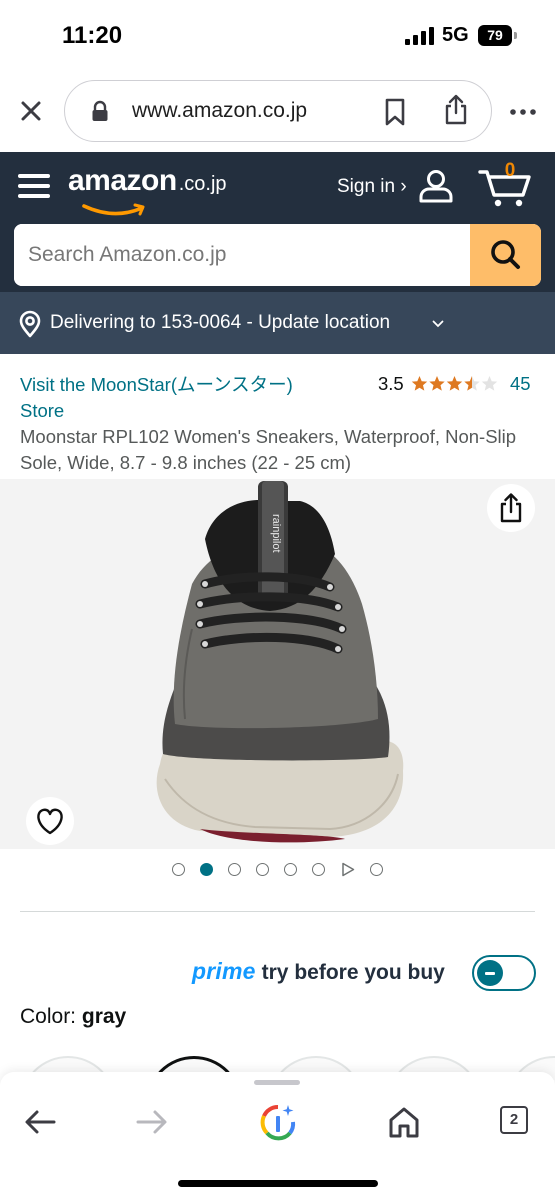 The image size is (555, 1200). I want to click on user-icon, so click(436, 186).